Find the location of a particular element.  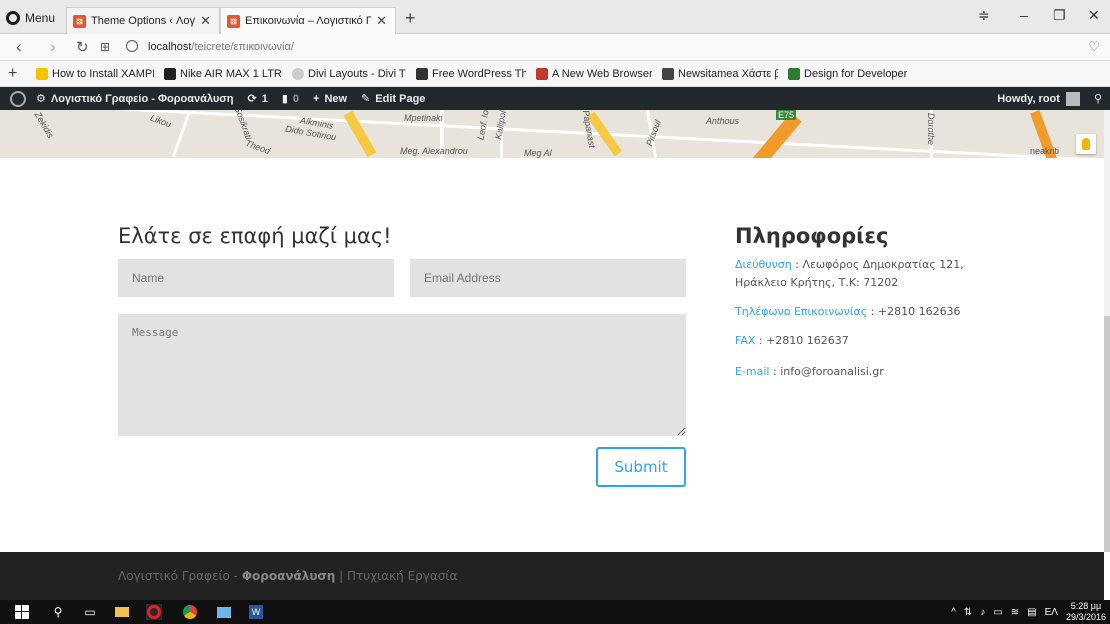

chevron-up-icon: ^ is located at coordinates (953, 612).